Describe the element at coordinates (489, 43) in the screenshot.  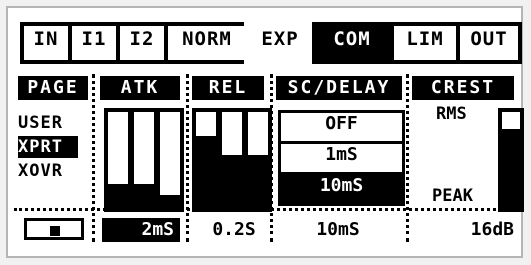
I see `tab-out: OUT` at that location.